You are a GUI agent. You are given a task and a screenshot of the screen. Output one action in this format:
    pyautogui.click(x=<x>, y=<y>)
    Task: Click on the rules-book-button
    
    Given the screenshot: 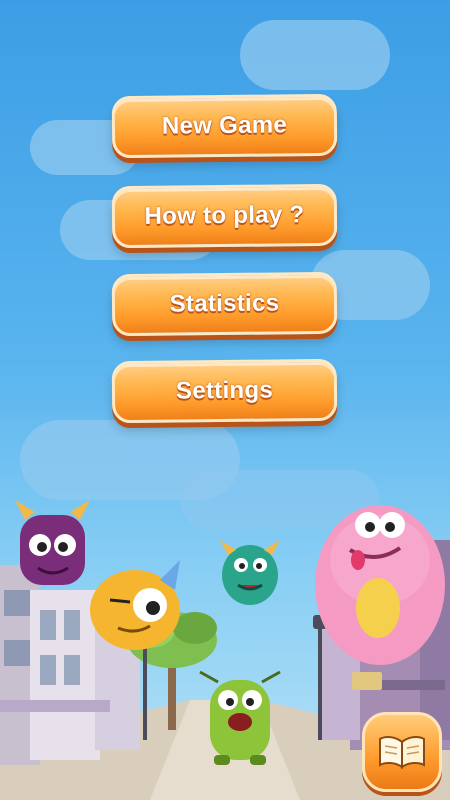 What is the action you would take?
    pyautogui.click(x=402, y=752)
    